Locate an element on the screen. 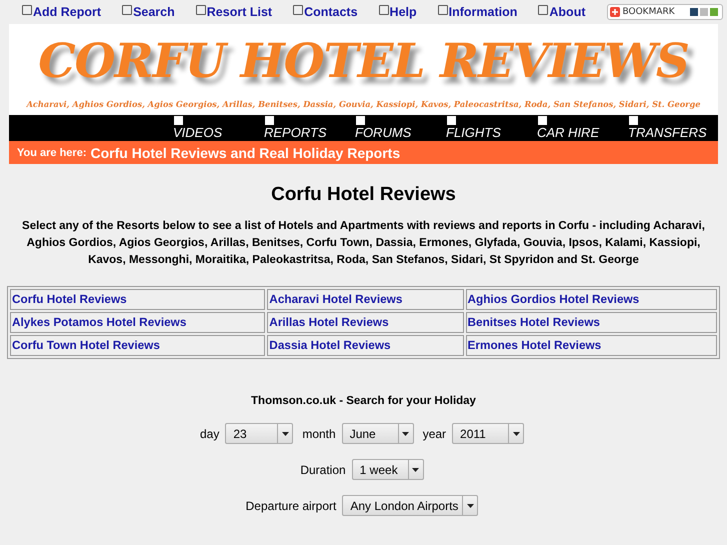  dropdown: 2011 is located at coordinates (488, 433).